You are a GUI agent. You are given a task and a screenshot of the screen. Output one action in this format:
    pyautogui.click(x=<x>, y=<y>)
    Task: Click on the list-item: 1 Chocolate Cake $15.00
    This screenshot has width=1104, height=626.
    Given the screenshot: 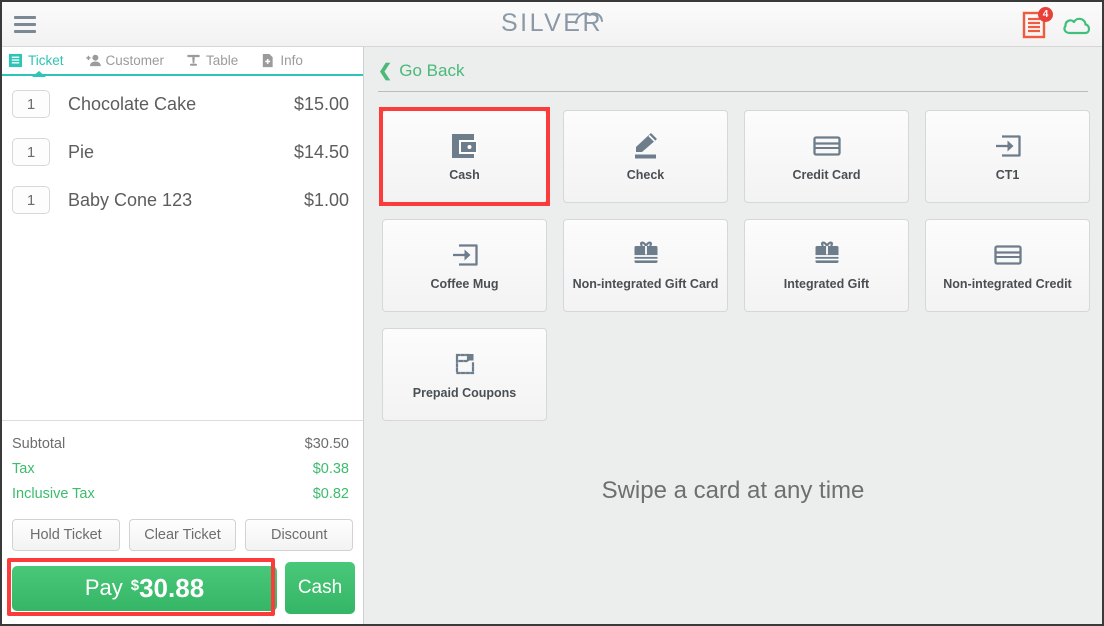 What is the action you would take?
    pyautogui.click(x=182, y=104)
    